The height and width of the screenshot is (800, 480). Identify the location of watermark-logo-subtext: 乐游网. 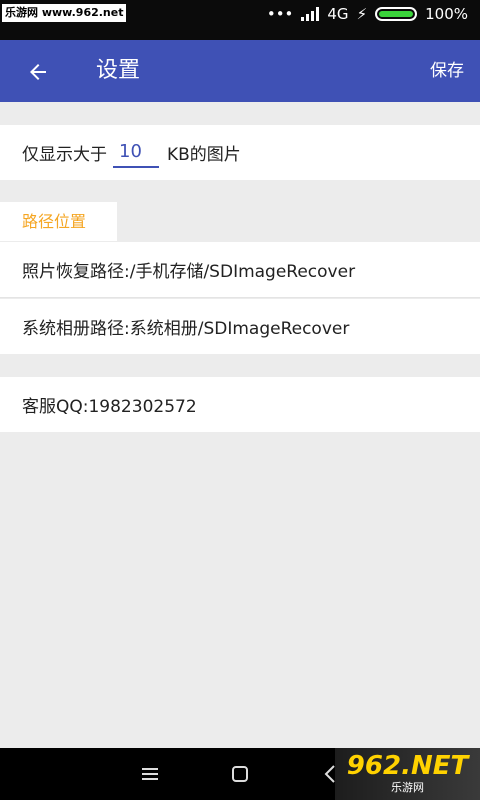
(407, 787).